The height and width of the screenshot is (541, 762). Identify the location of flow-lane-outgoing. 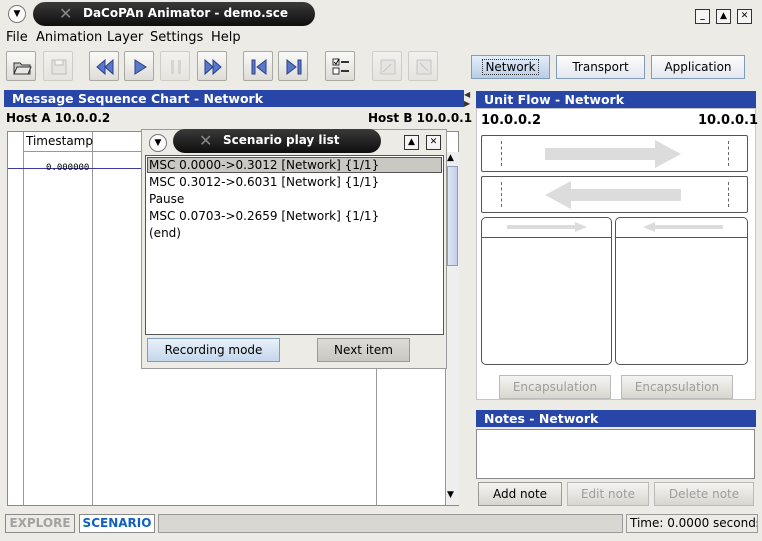
(614, 153).